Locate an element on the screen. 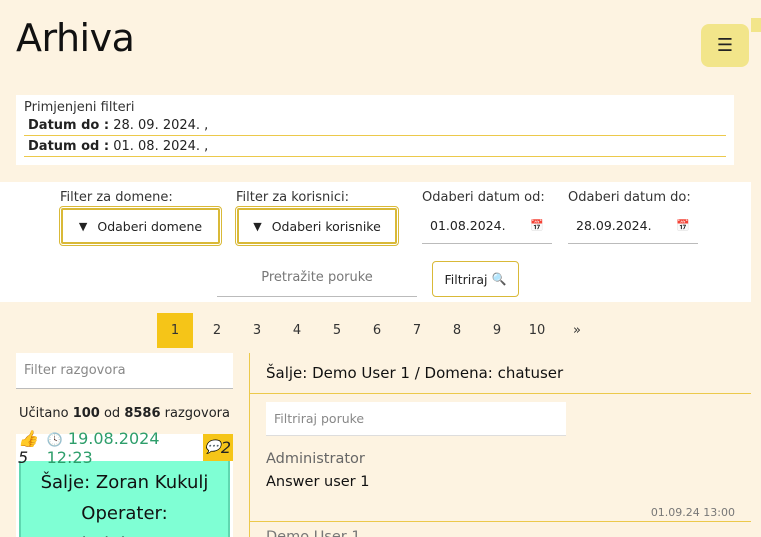  likes-indicator: 👍5 is located at coordinates (31, 448).